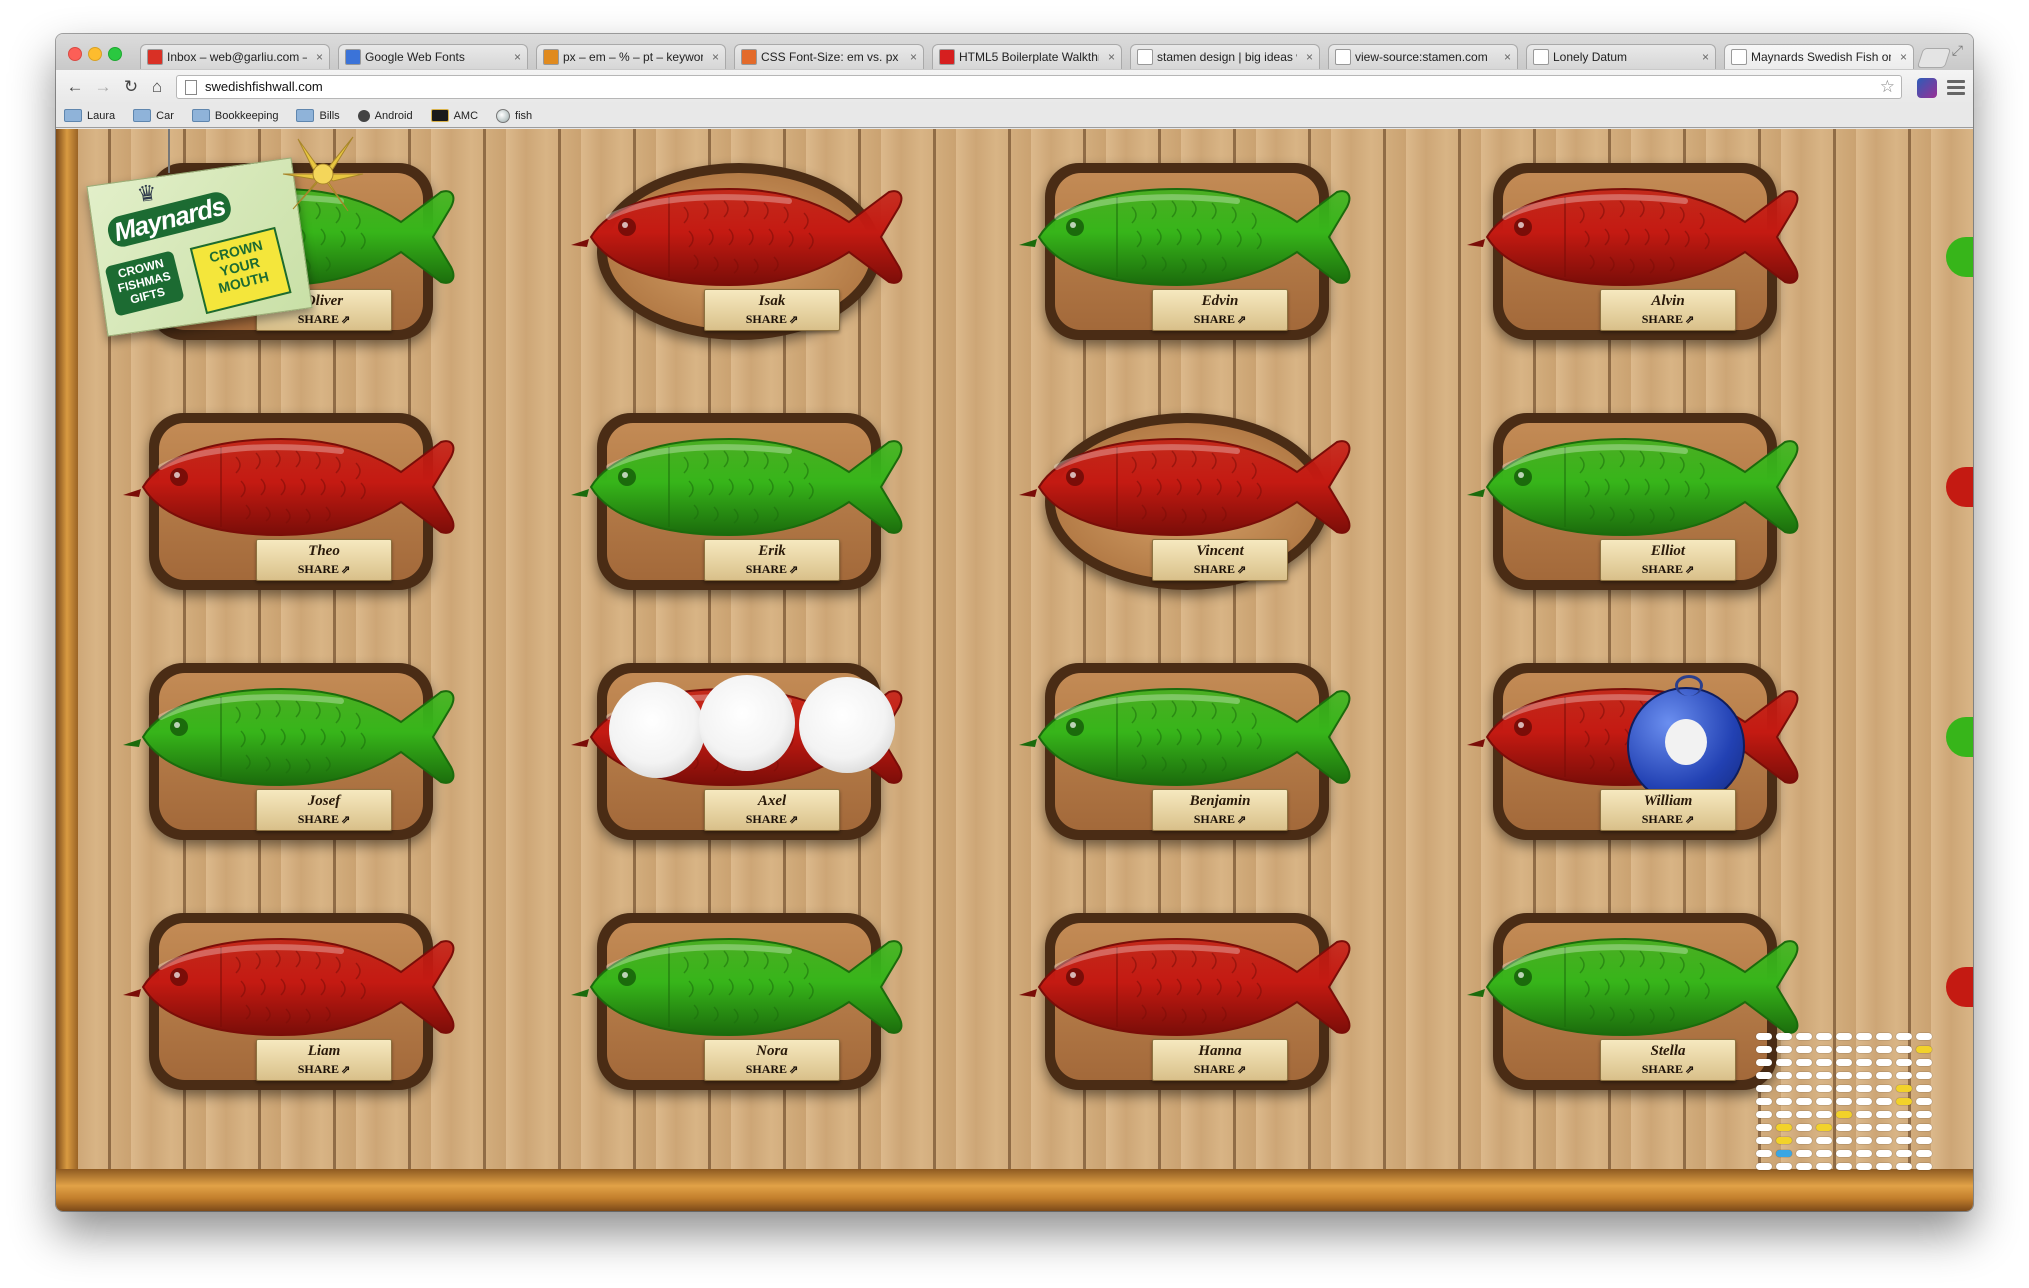 This screenshot has width=2029, height=1288. I want to click on fish-plaque: Josef SHARE ⇗, so click(291, 748).